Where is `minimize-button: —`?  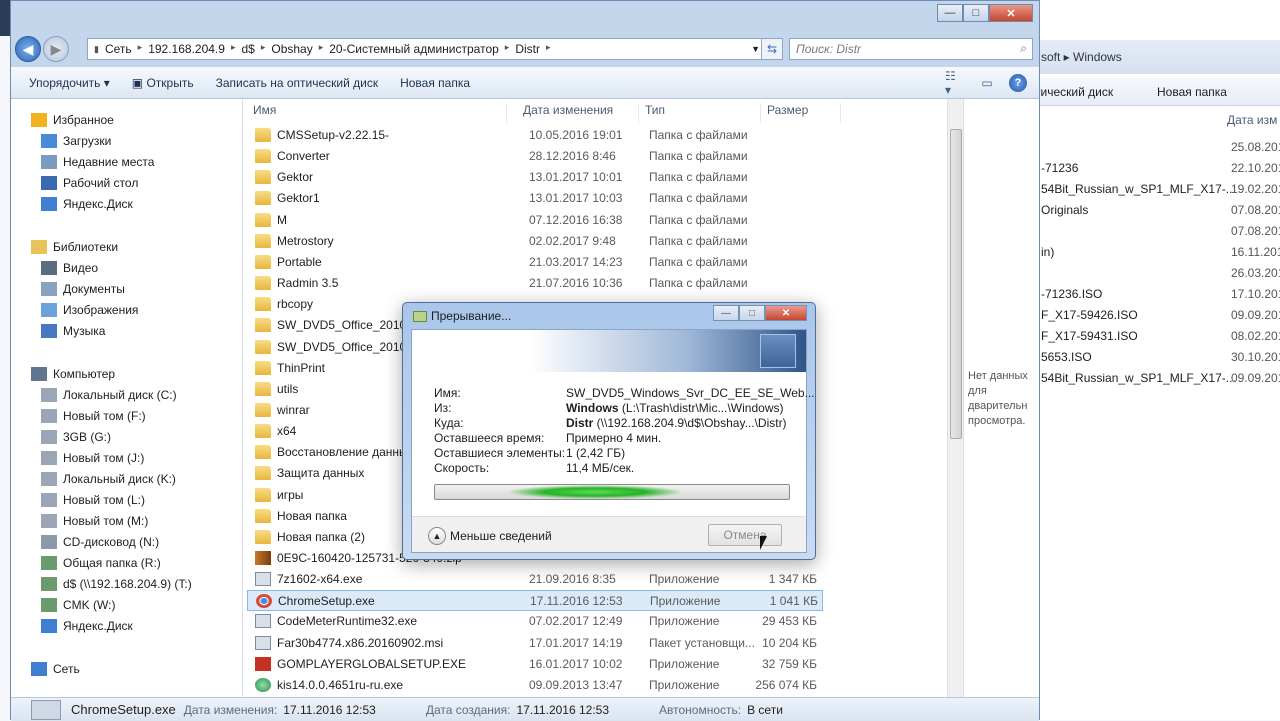 minimize-button: — is located at coordinates (950, 13).